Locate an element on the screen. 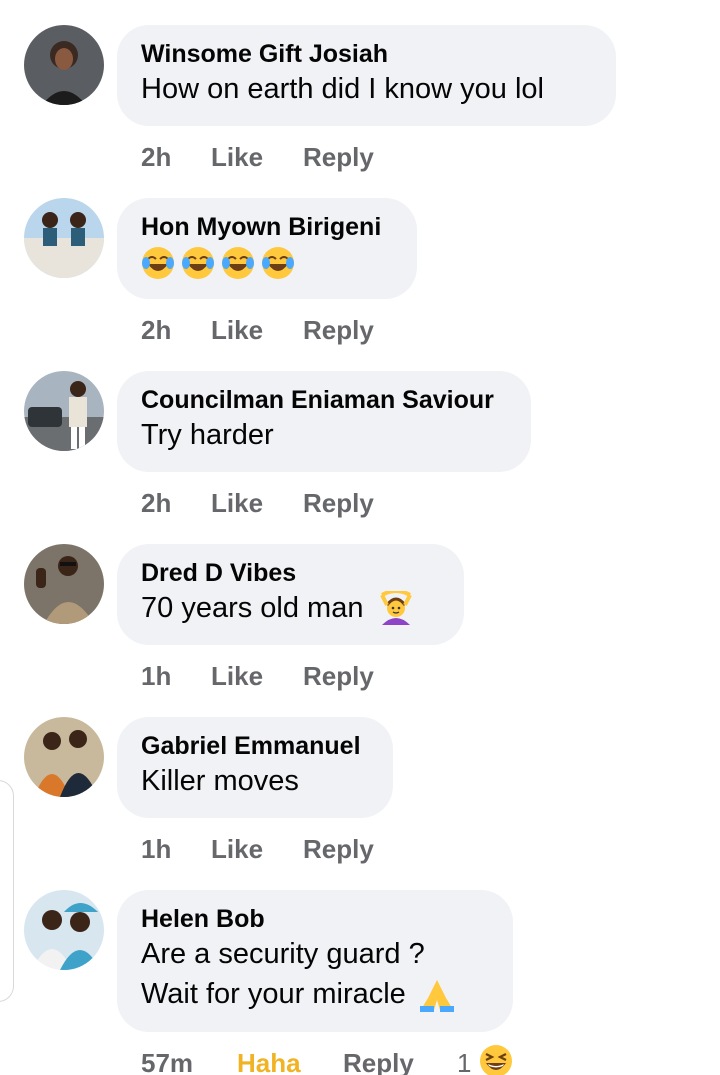 The width and height of the screenshot is (720, 1075). emoji-row is located at coordinates (267, 262).